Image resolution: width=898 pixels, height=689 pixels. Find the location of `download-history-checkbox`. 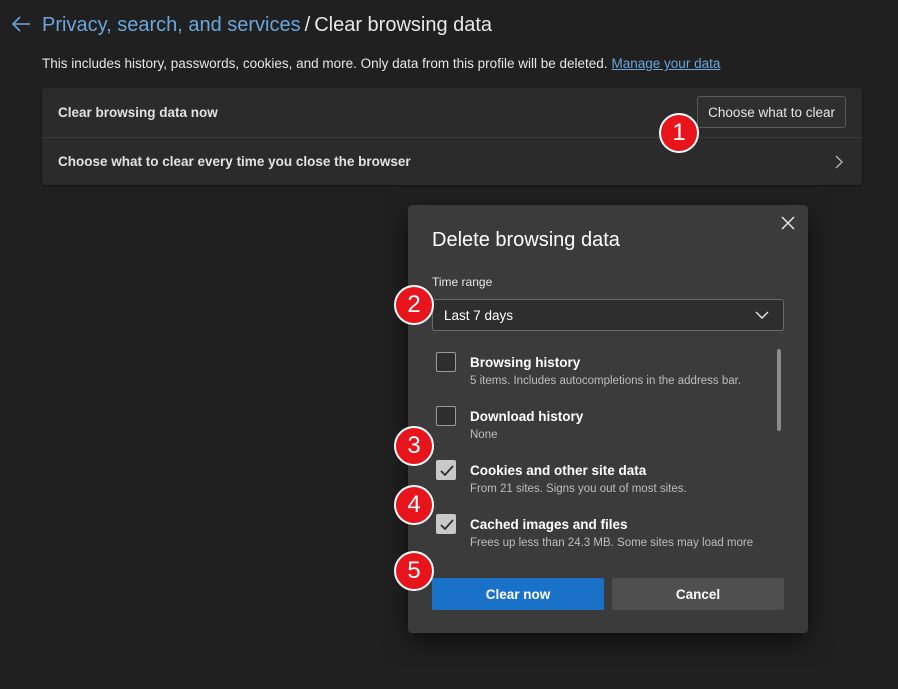

download-history-checkbox is located at coordinates (446, 416).